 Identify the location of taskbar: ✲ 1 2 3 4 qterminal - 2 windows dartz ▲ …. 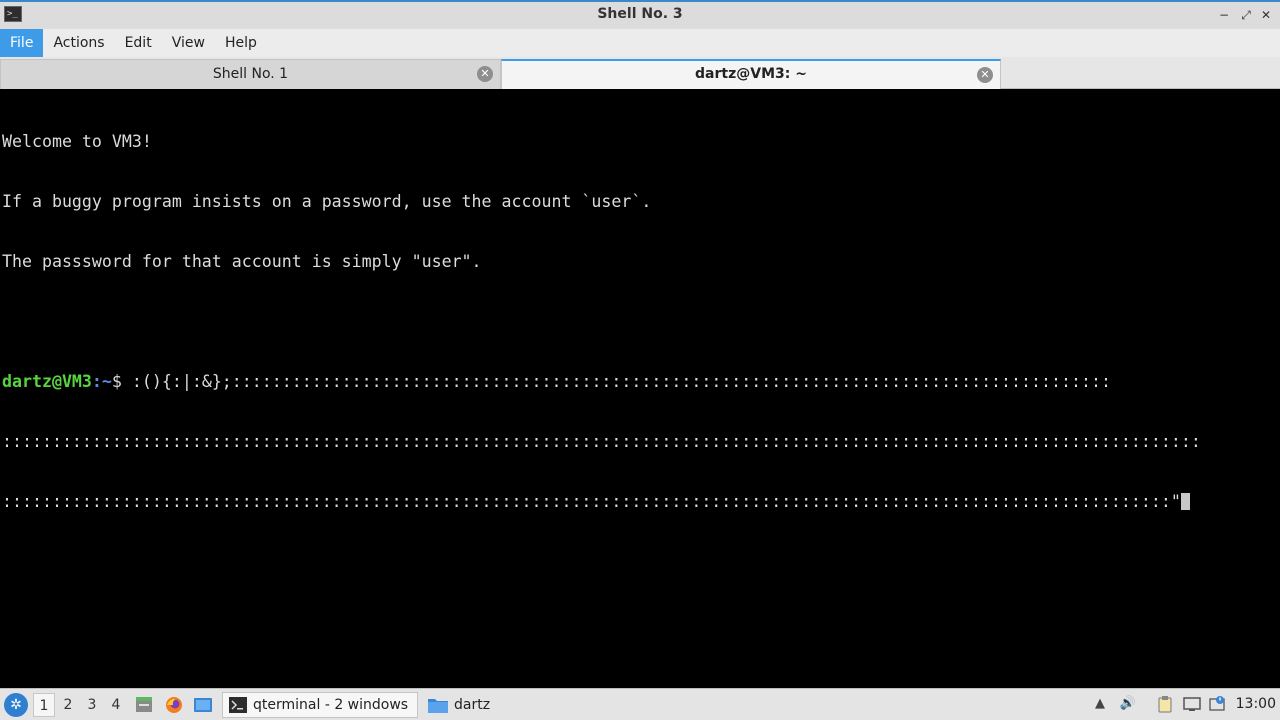
(640, 704).